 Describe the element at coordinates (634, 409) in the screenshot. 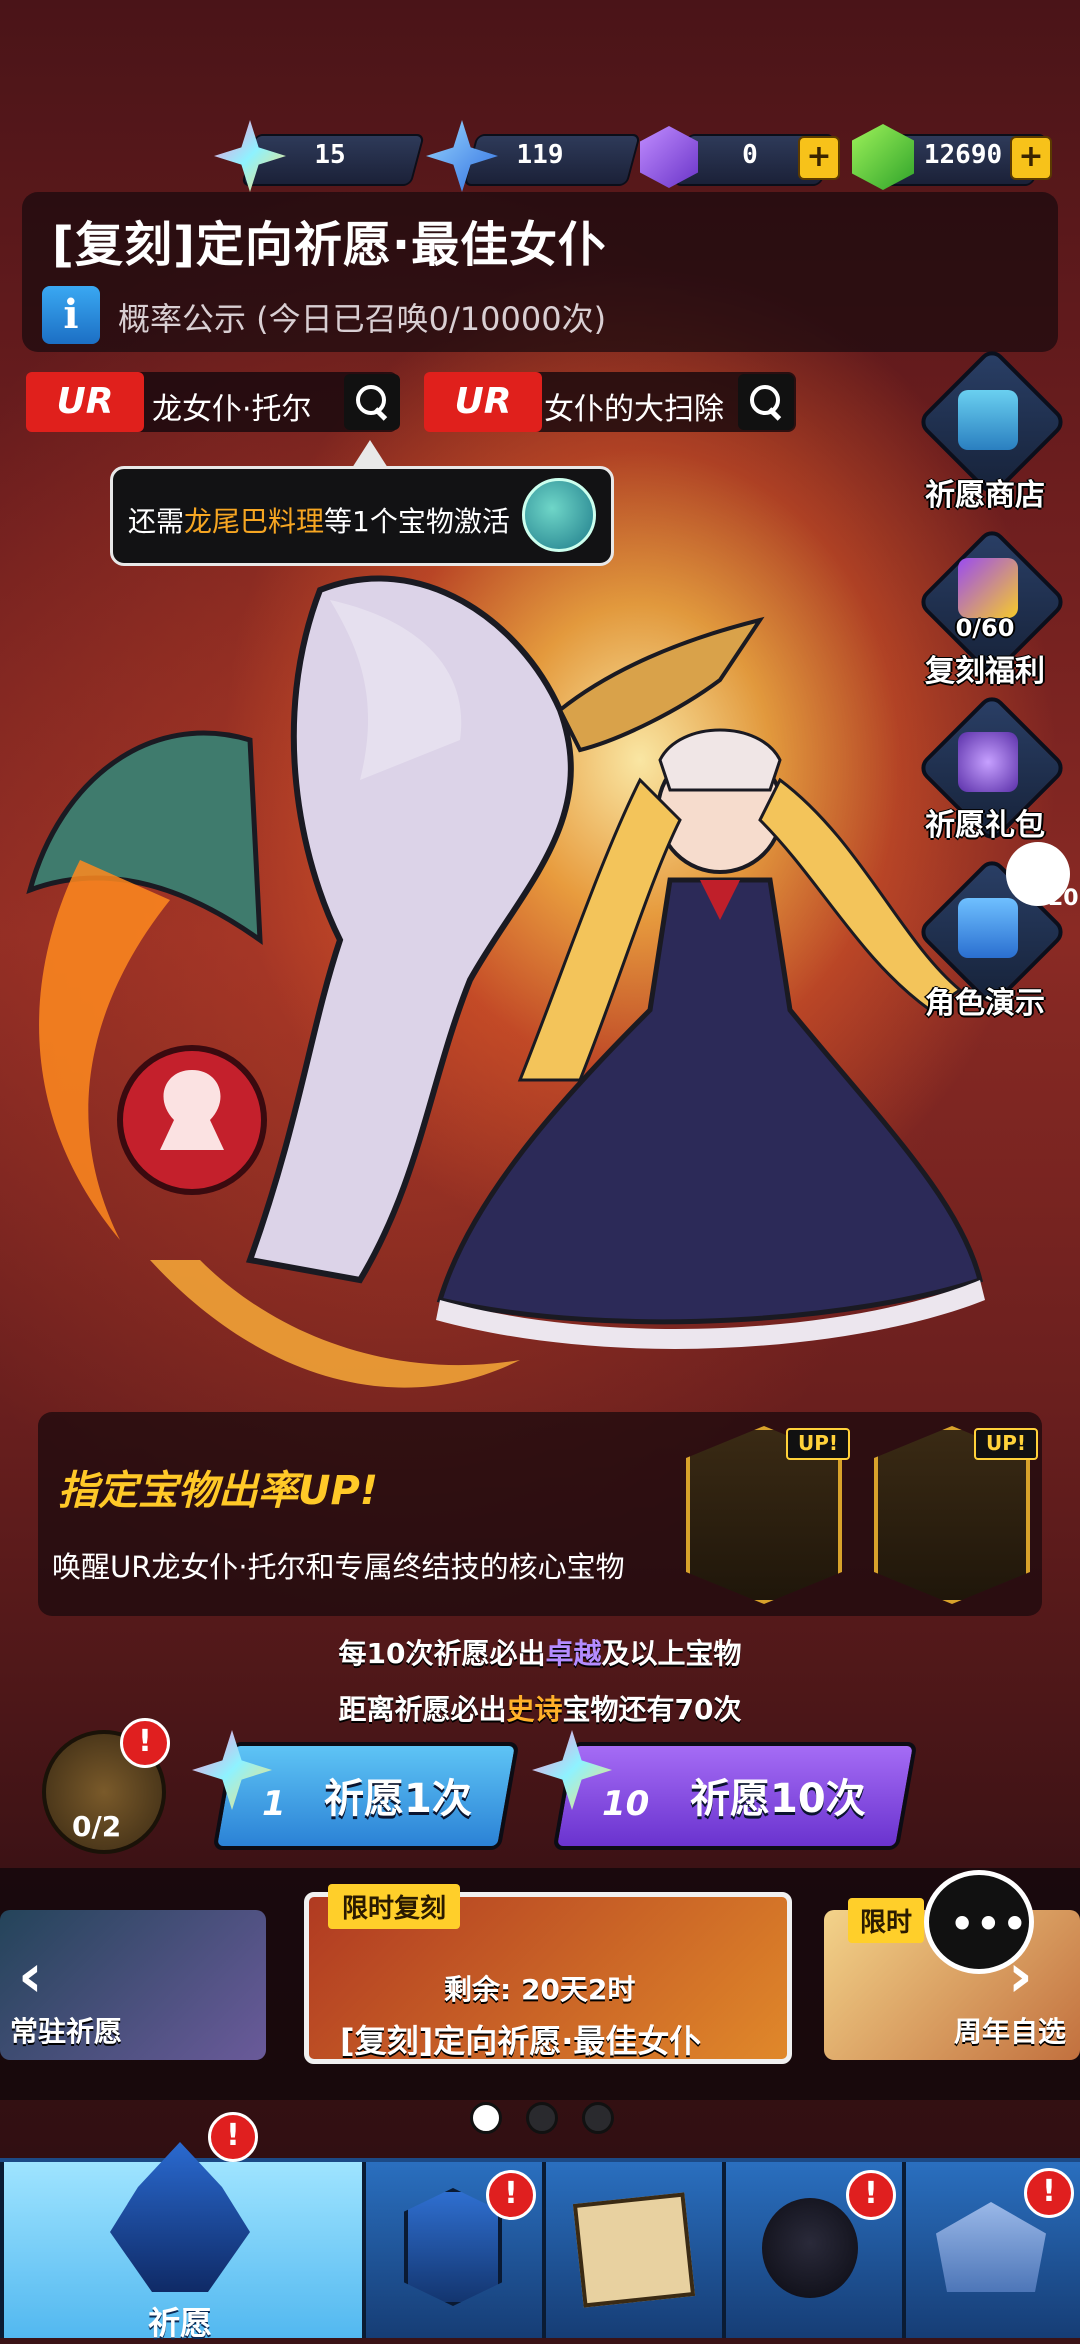

I see `featured-name: 女仆的大扫除` at that location.